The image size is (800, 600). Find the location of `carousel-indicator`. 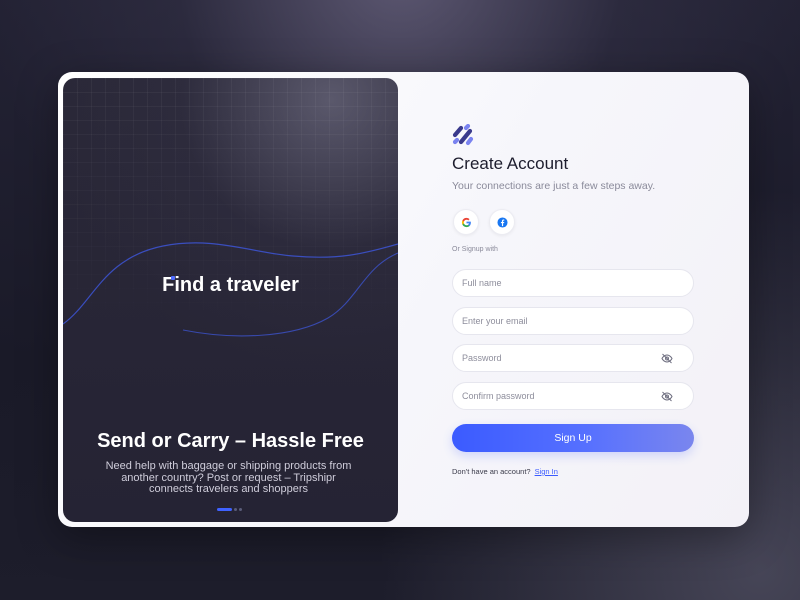

carousel-indicator is located at coordinates (229, 509).